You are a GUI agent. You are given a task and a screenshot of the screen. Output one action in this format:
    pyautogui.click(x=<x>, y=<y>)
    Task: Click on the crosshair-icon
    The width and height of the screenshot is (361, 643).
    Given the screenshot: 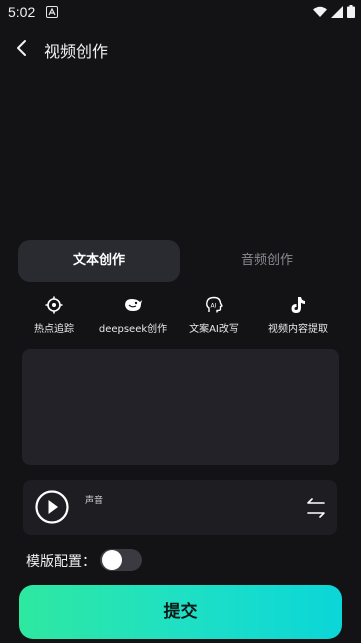 What is the action you would take?
    pyautogui.click(x=54, y=305)
    